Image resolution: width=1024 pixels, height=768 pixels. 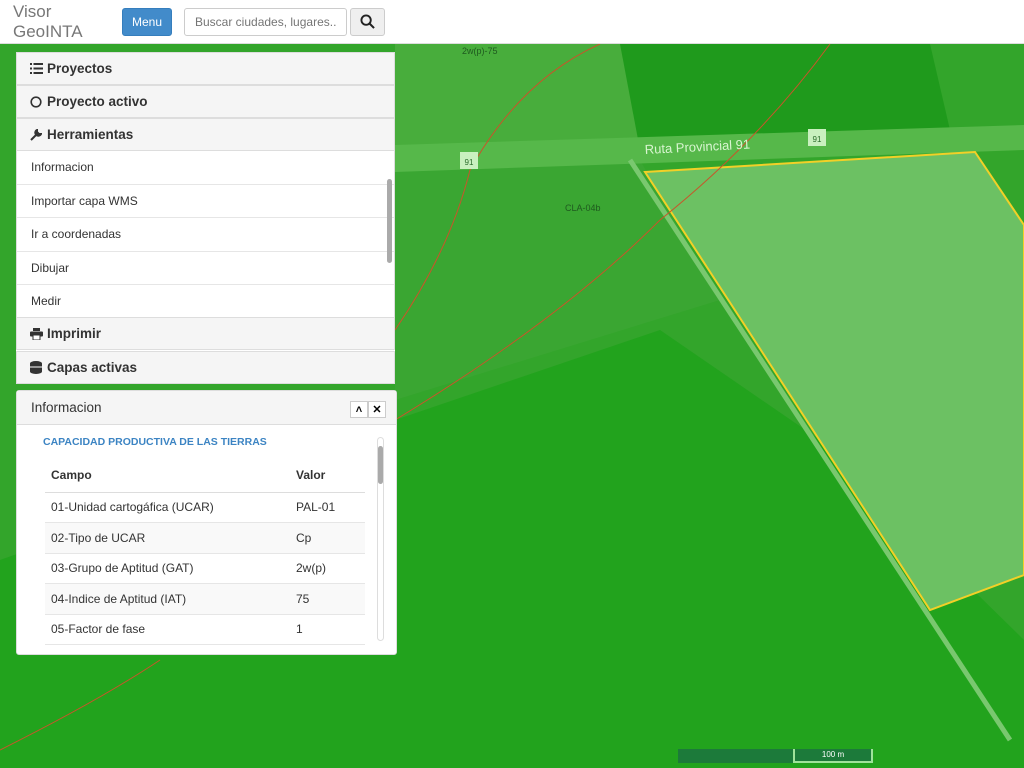 What do you see at coordinates (167, 629) in the screenshot?
I see `cell: 05-Factor de fase` at bounding box center [167, 629].